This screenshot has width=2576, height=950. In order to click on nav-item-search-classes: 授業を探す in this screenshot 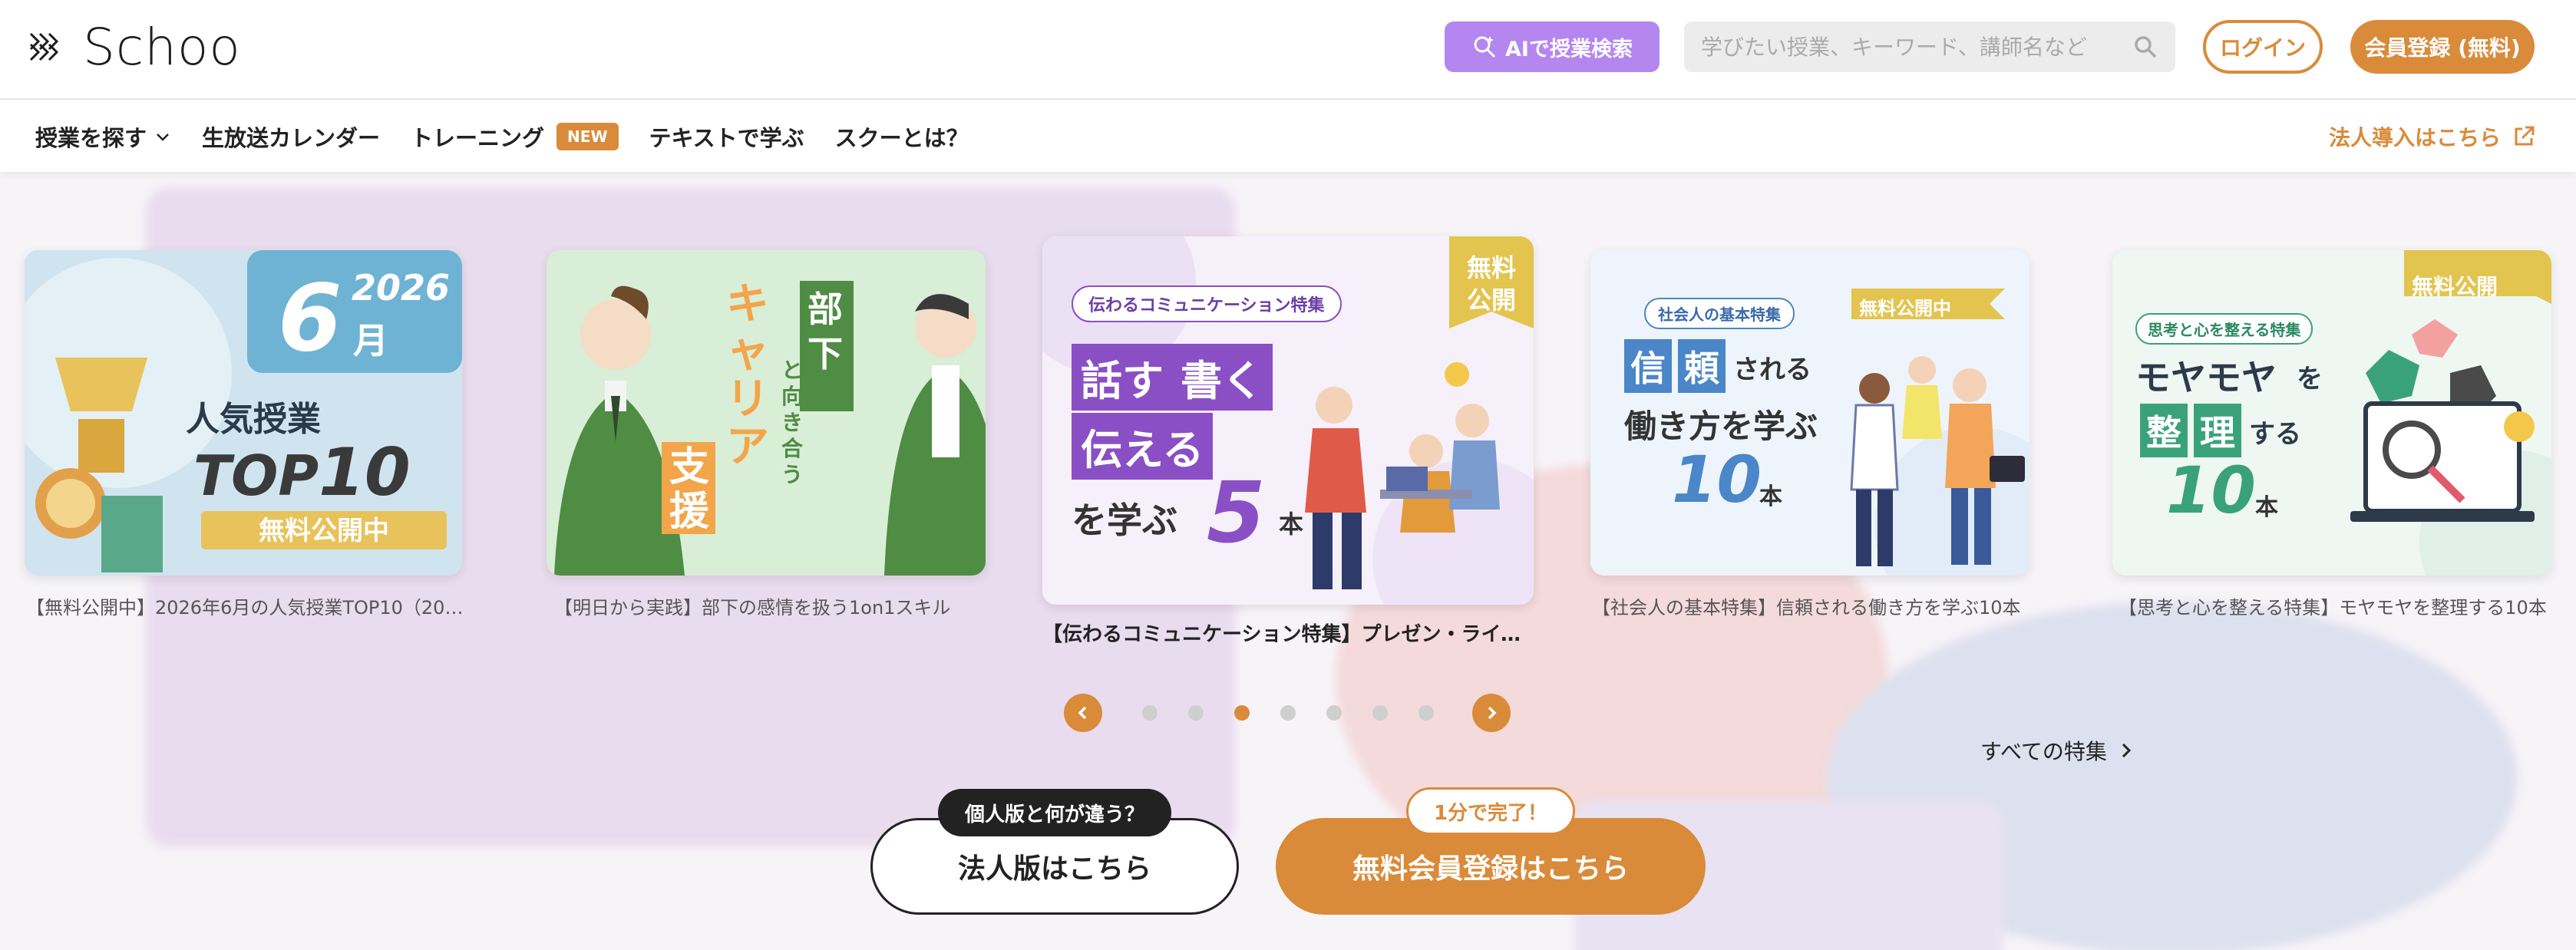, I will do `click(103, 136)`.